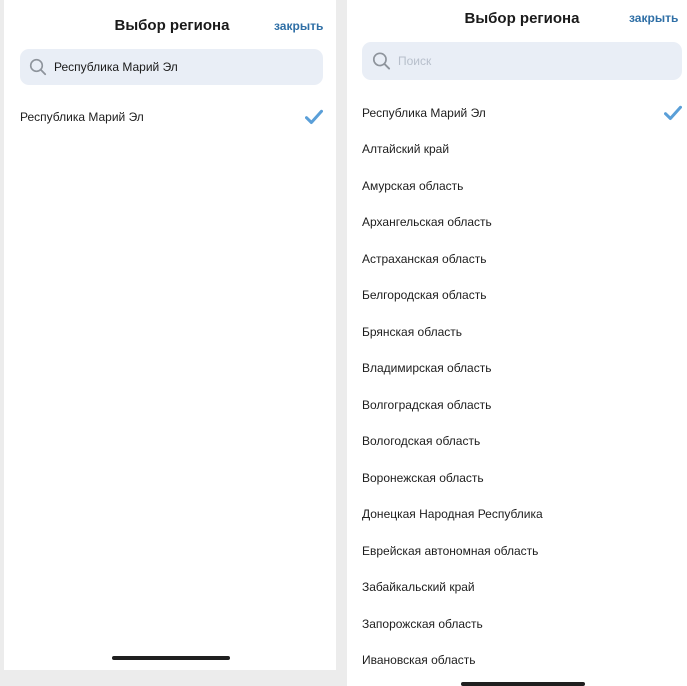 The image size is (687, 686). I want to click on region-label: Амурская область, so click(413, 186).